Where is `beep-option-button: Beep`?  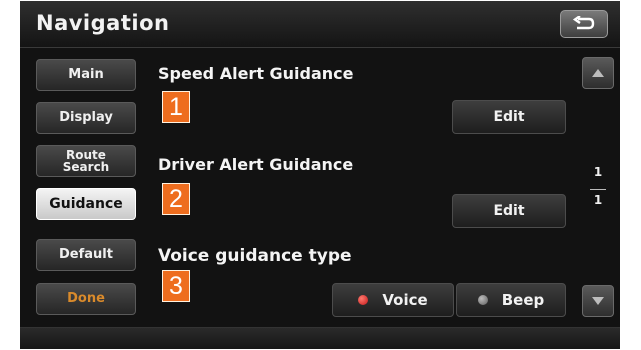 beep-option-button: Beep is located at coordinates (511, 300).